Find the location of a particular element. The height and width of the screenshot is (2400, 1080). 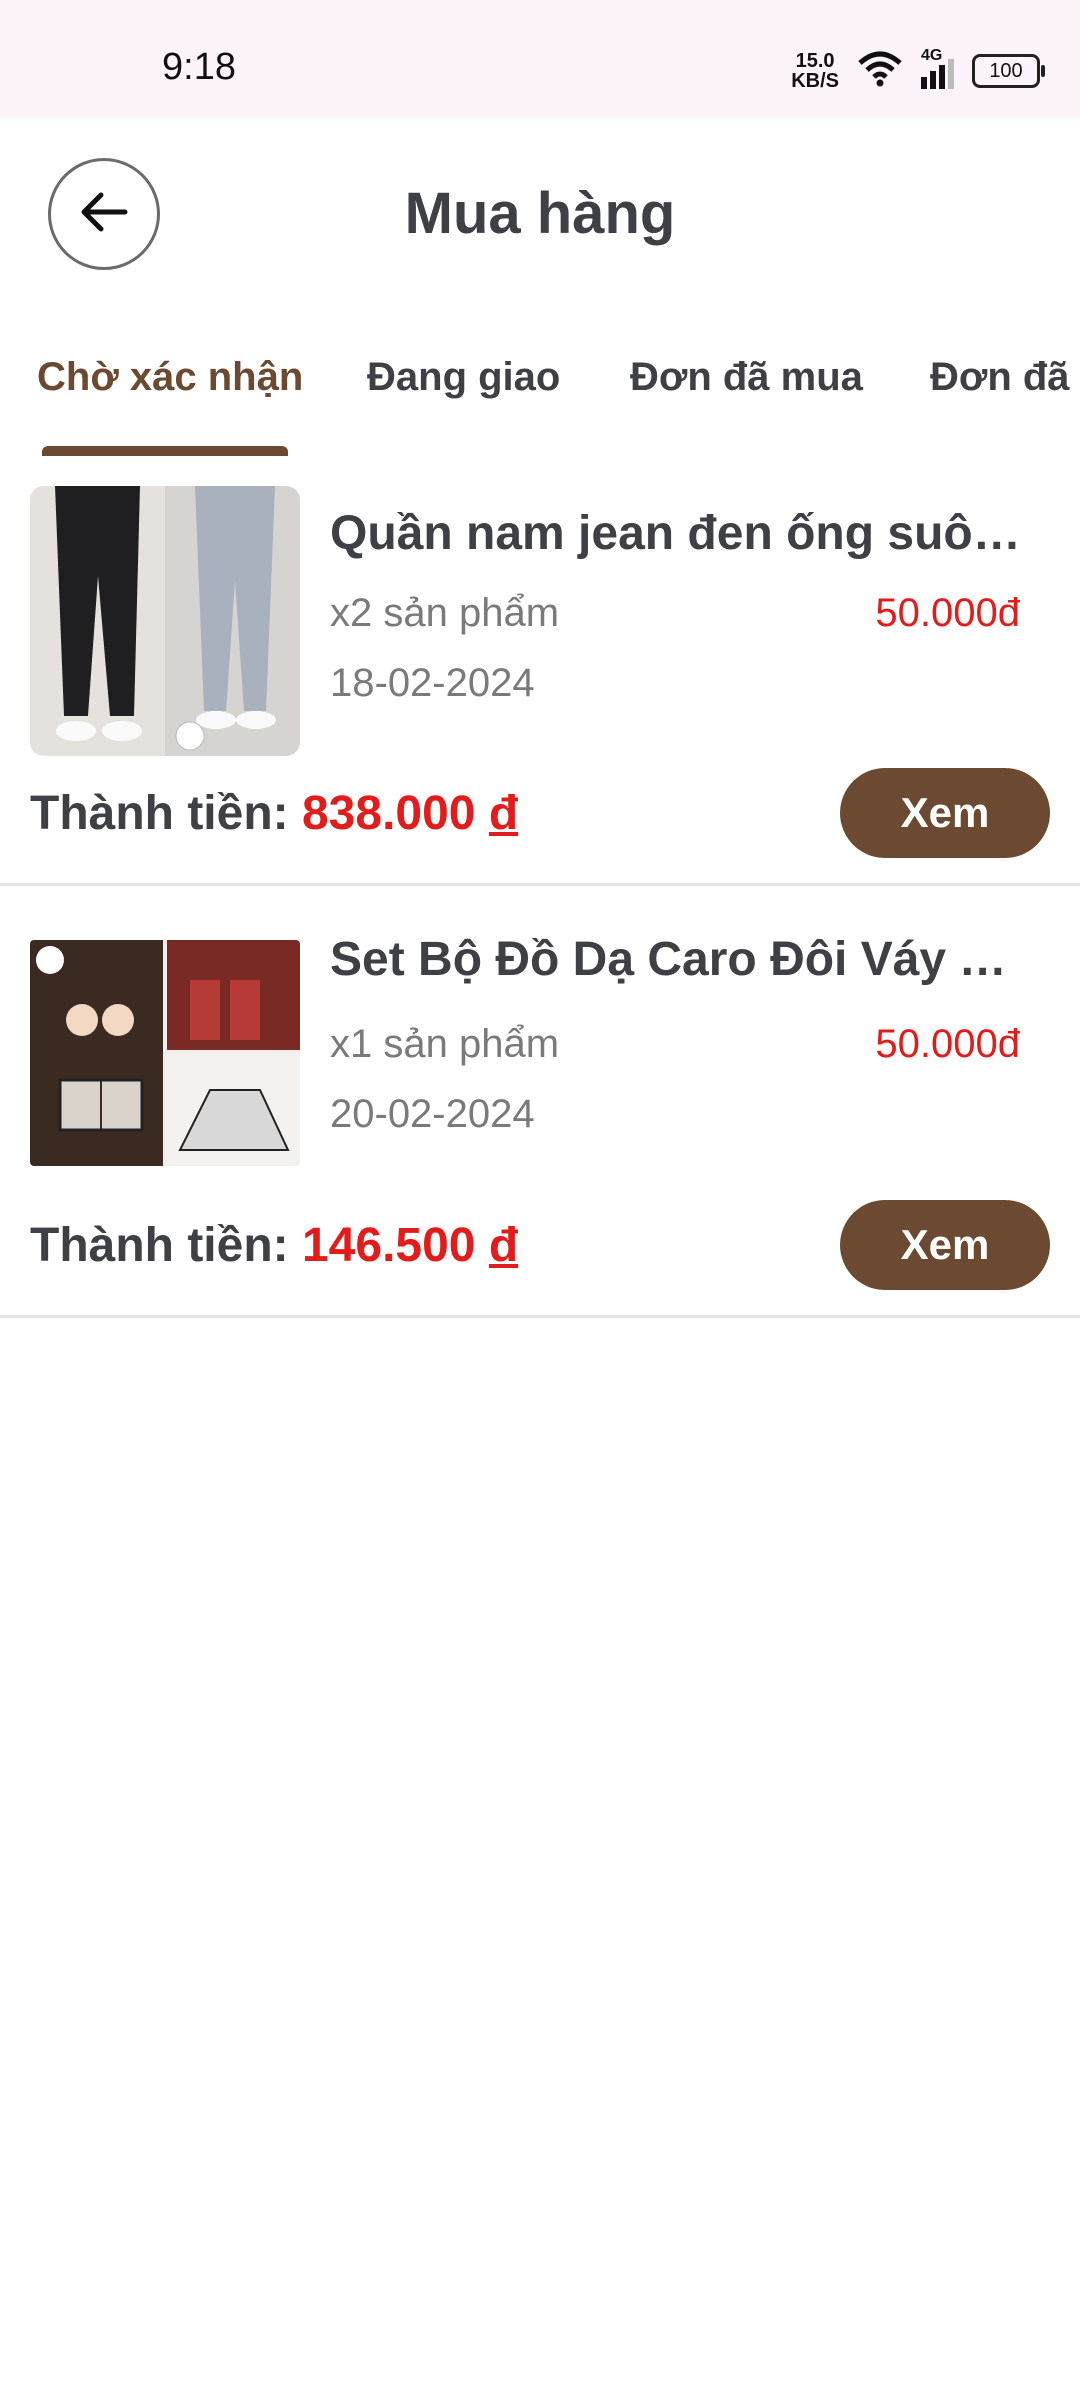

order-total: Thành tiền: 146.500 đ is located at coordinates (274, 1245).